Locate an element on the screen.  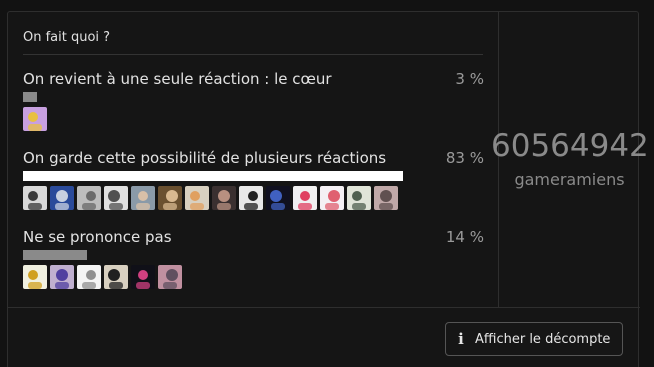
pixel-character-avatar is located at coordinates (305, 198).